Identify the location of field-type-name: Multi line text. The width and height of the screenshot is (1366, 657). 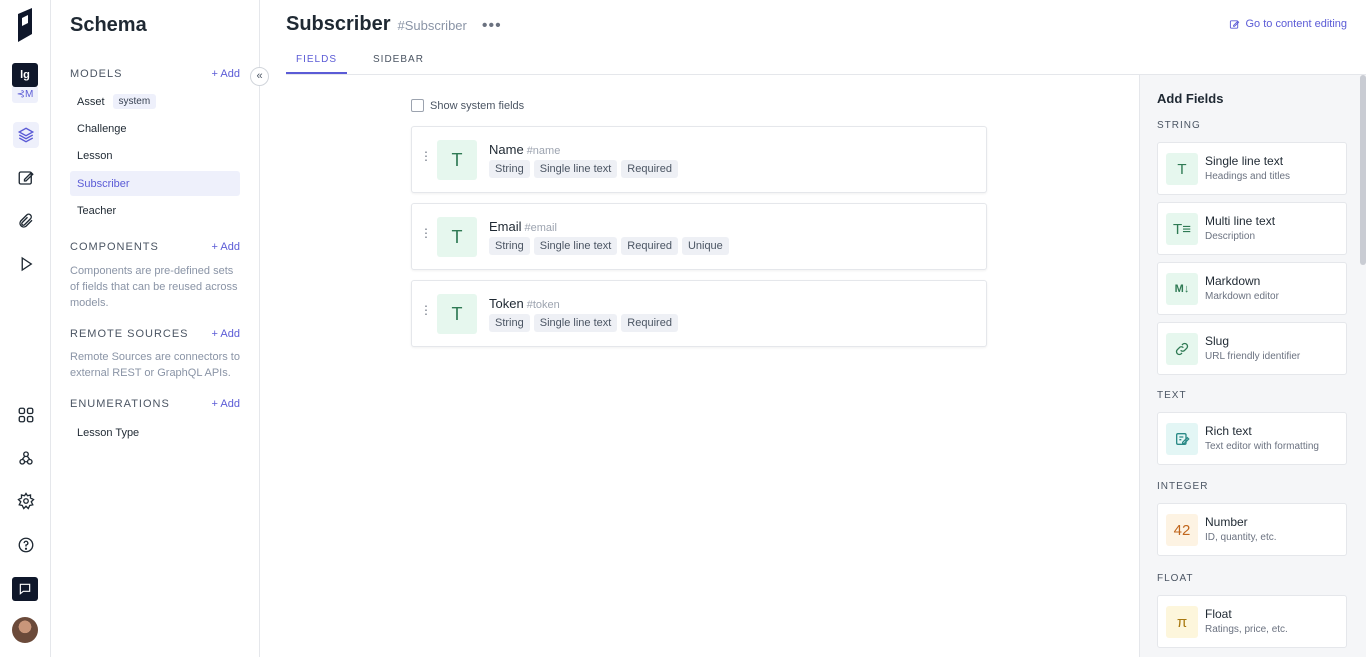
(1240, 221).